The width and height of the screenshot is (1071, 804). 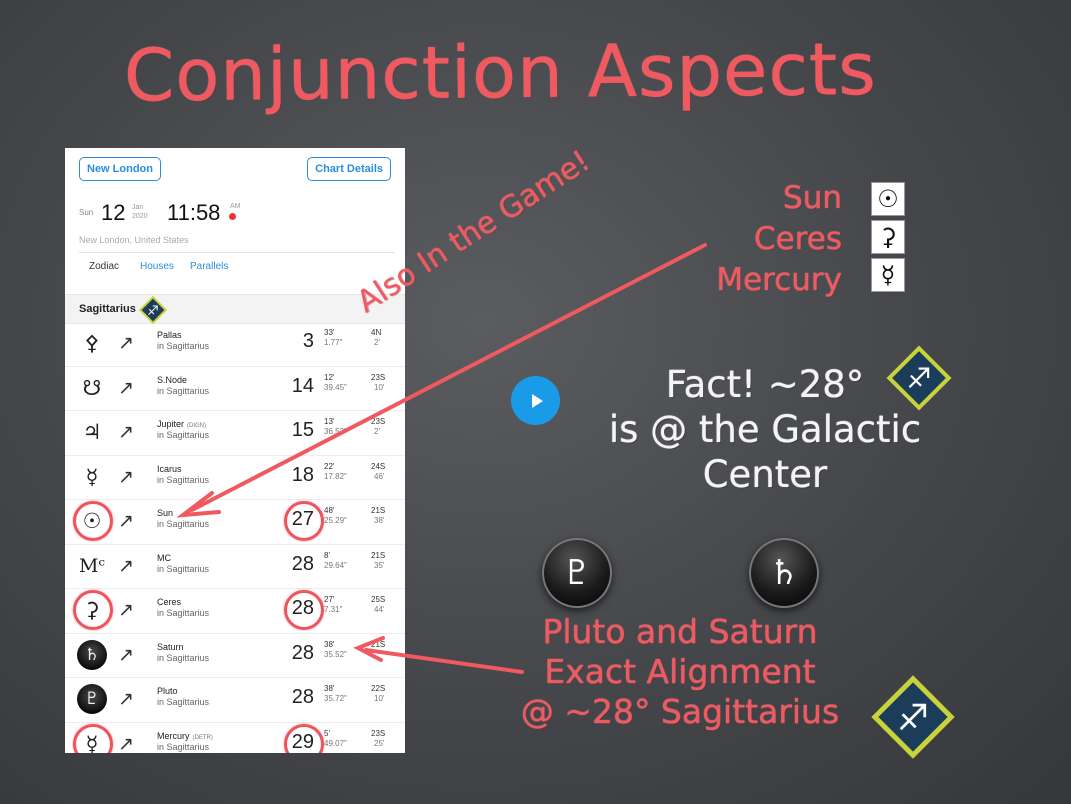 I want to click on arc-seconds: 1.77", so click(x=333, y=342).